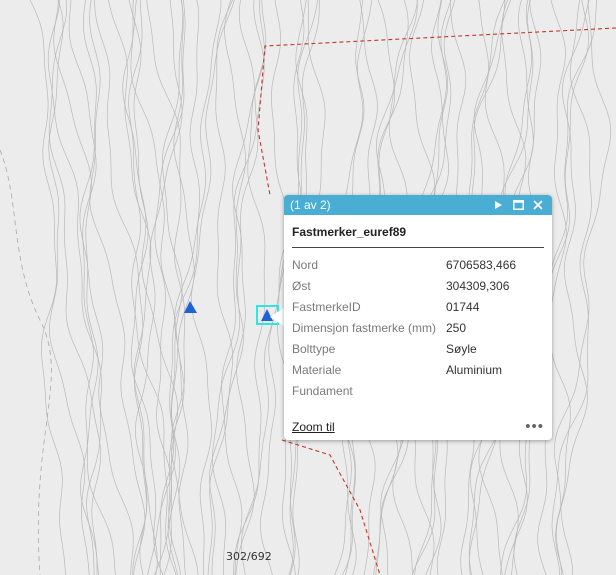  I want to click on attribute-row: Fundament, so click(418, 390).